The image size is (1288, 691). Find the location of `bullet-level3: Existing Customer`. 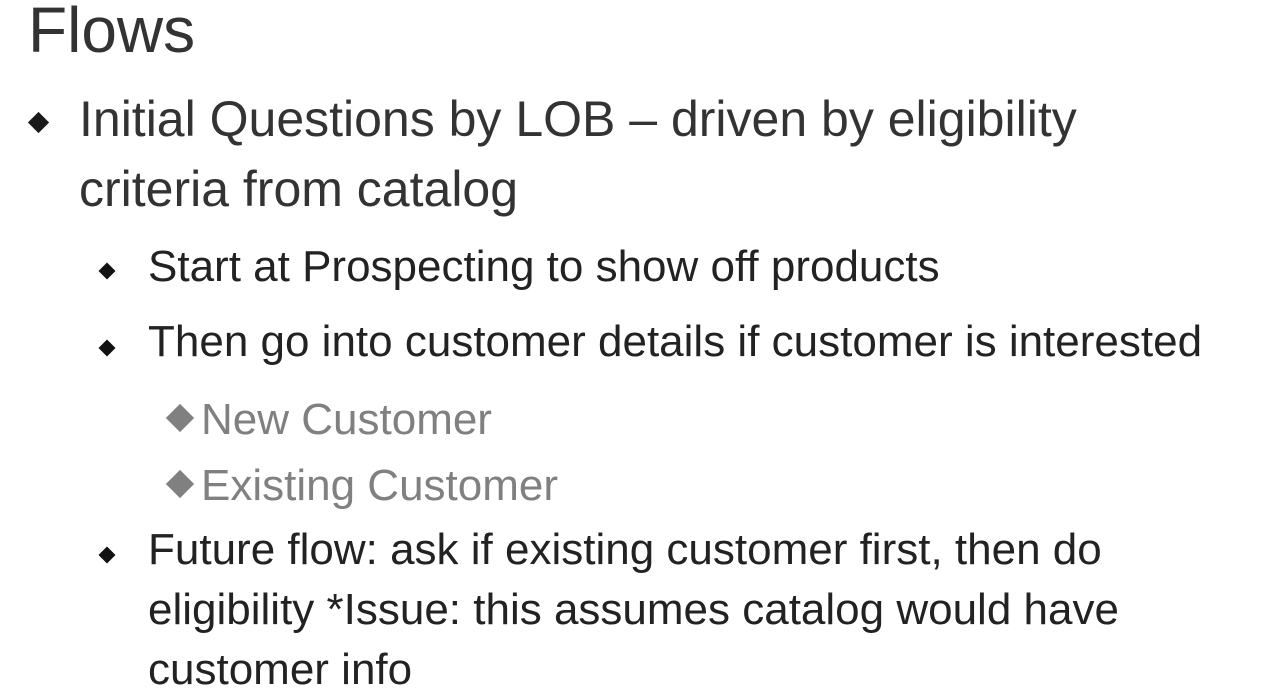

bullet-level3: Existing Customer is located at coordinates (361, 486).